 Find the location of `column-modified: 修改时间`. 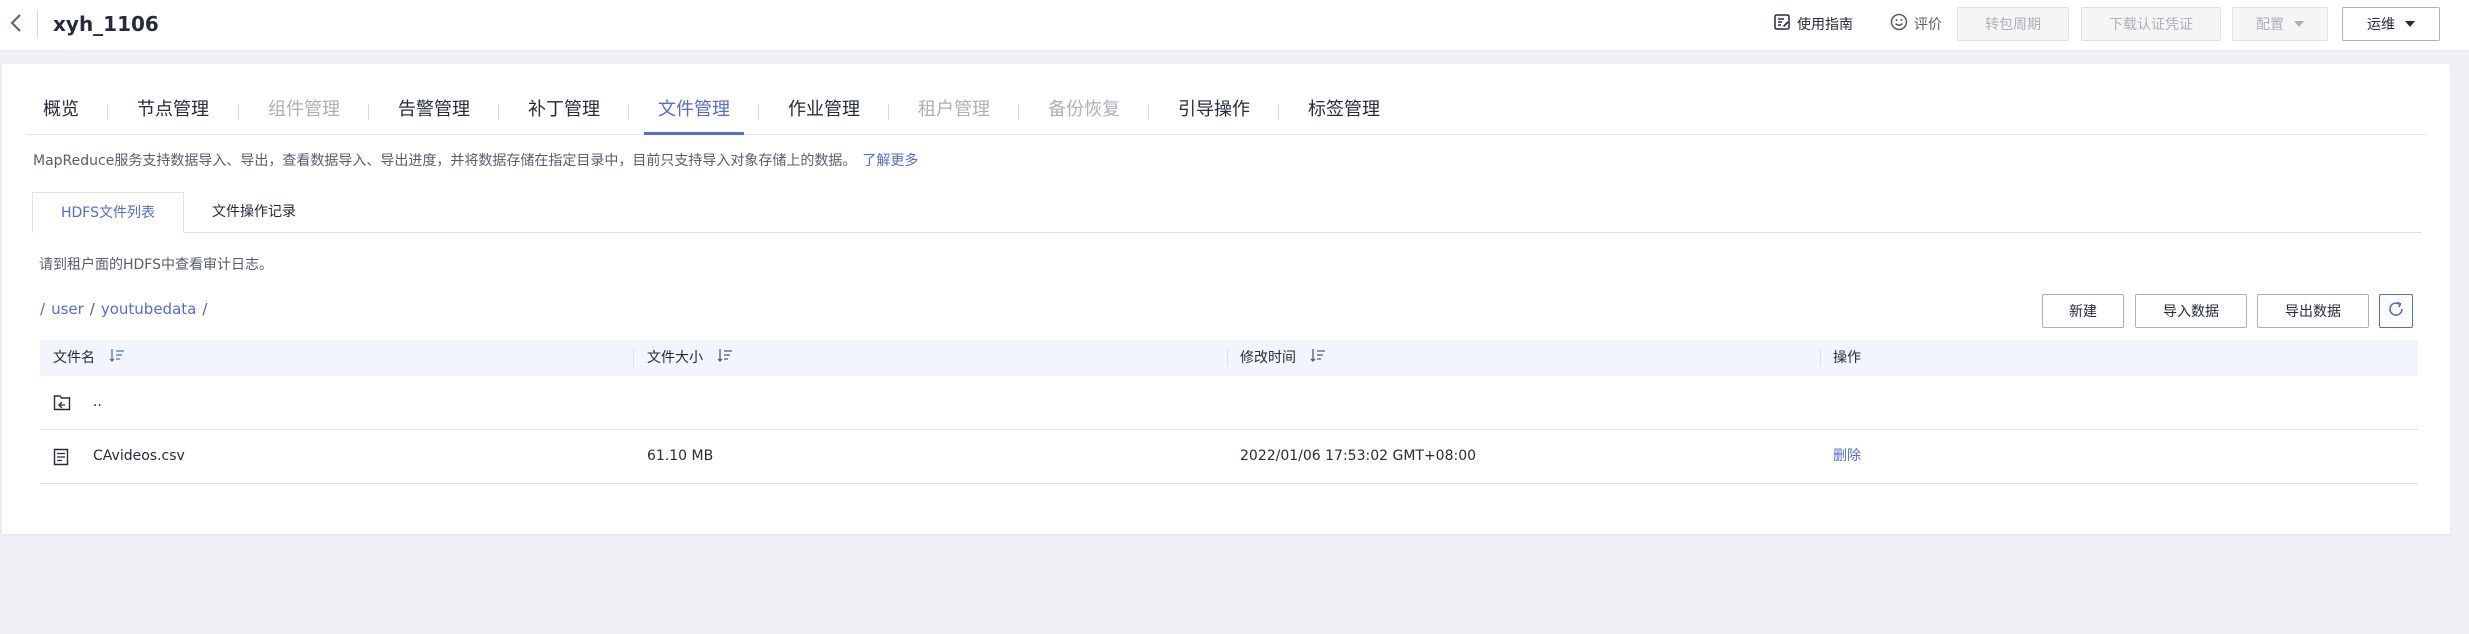

column-modified: 修改时间 is located at coordinates (1283, 358).